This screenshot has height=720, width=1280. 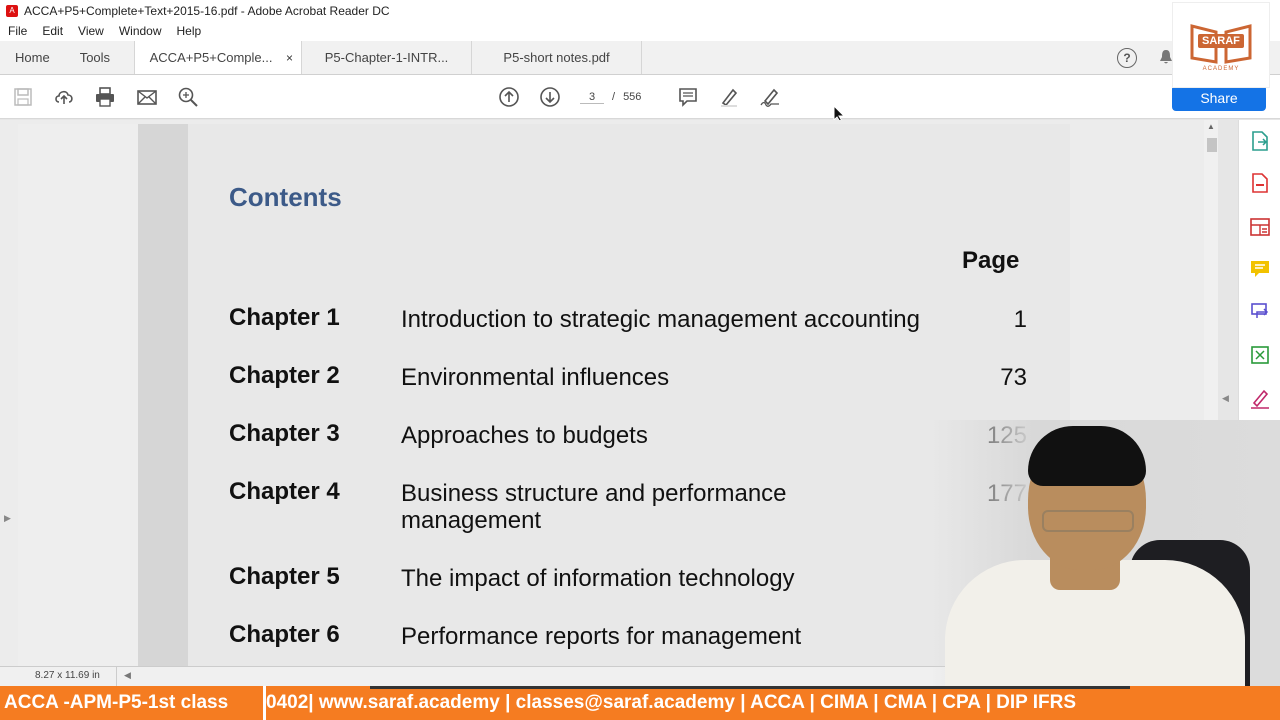 I want to click on menu-view: View, so click(x=91, y=31).